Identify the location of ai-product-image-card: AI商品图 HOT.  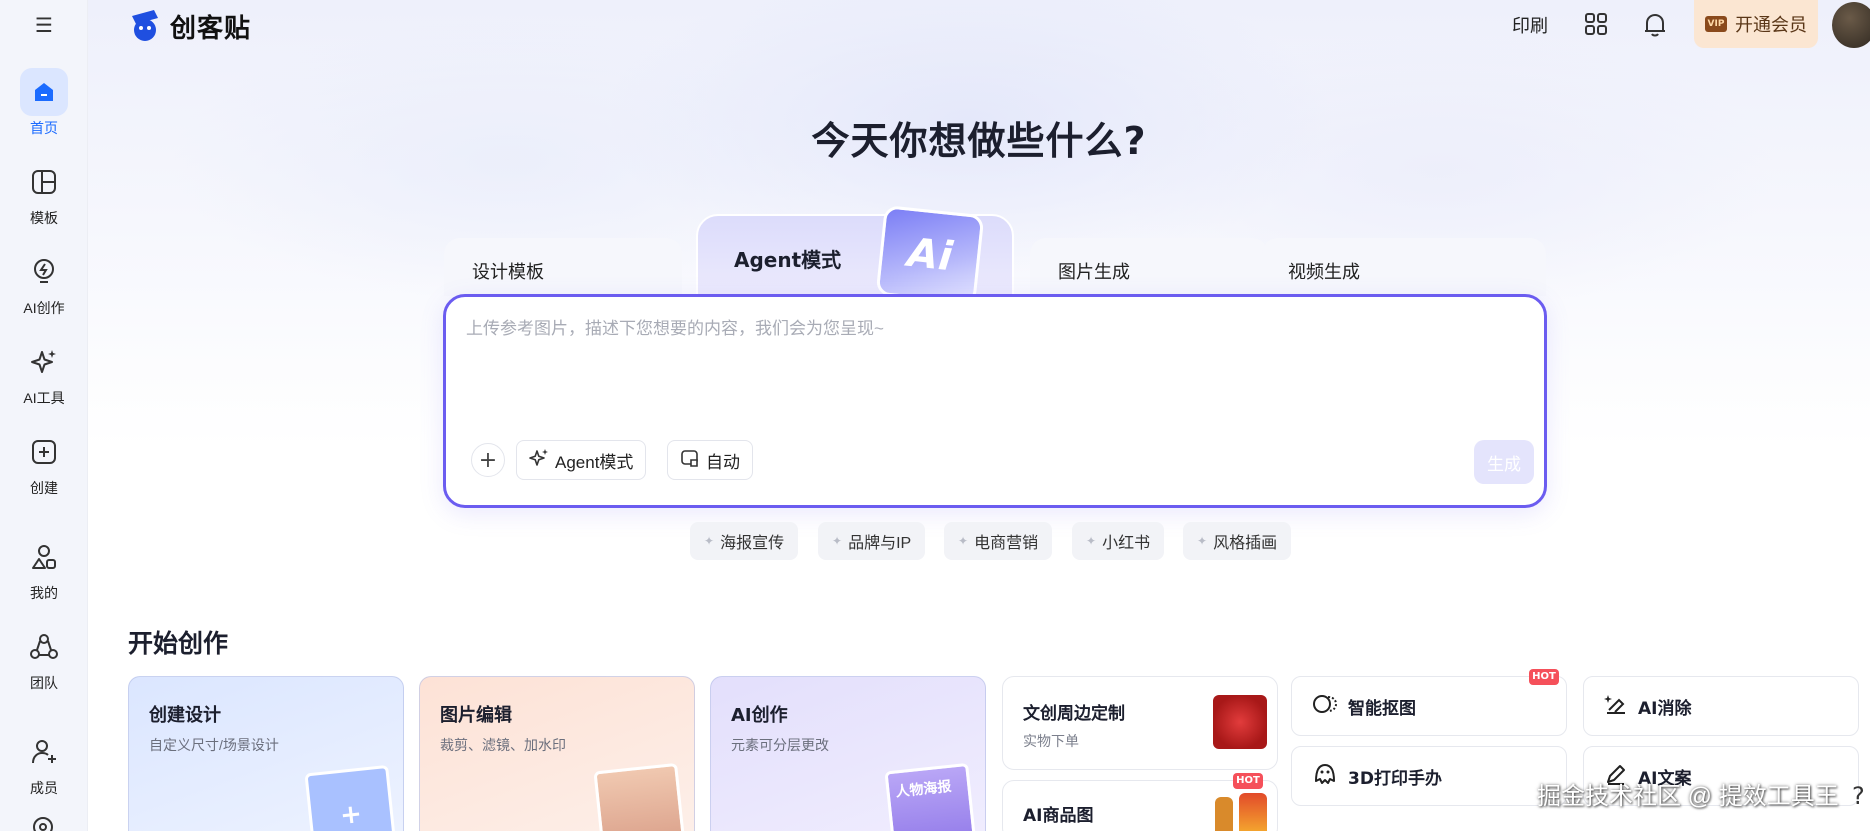
(1140, 802).